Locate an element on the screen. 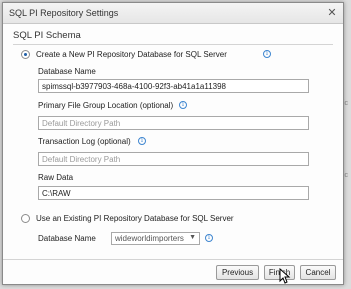  finish-button: Finish is located at coordinates (279, 272).